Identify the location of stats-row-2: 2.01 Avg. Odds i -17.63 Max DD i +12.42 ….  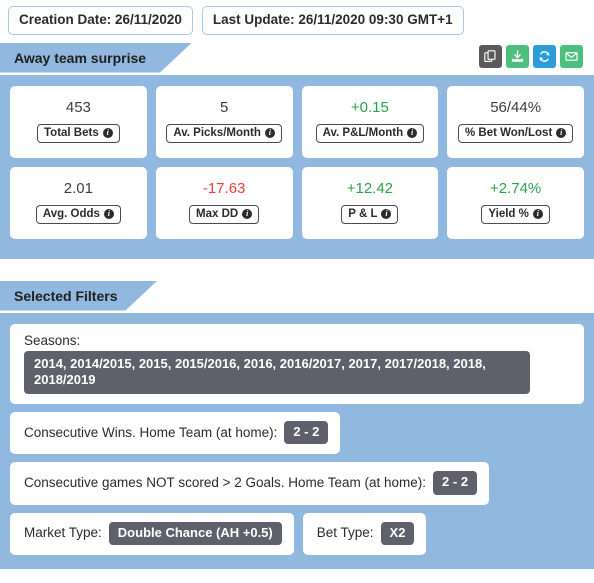
(297, 202).